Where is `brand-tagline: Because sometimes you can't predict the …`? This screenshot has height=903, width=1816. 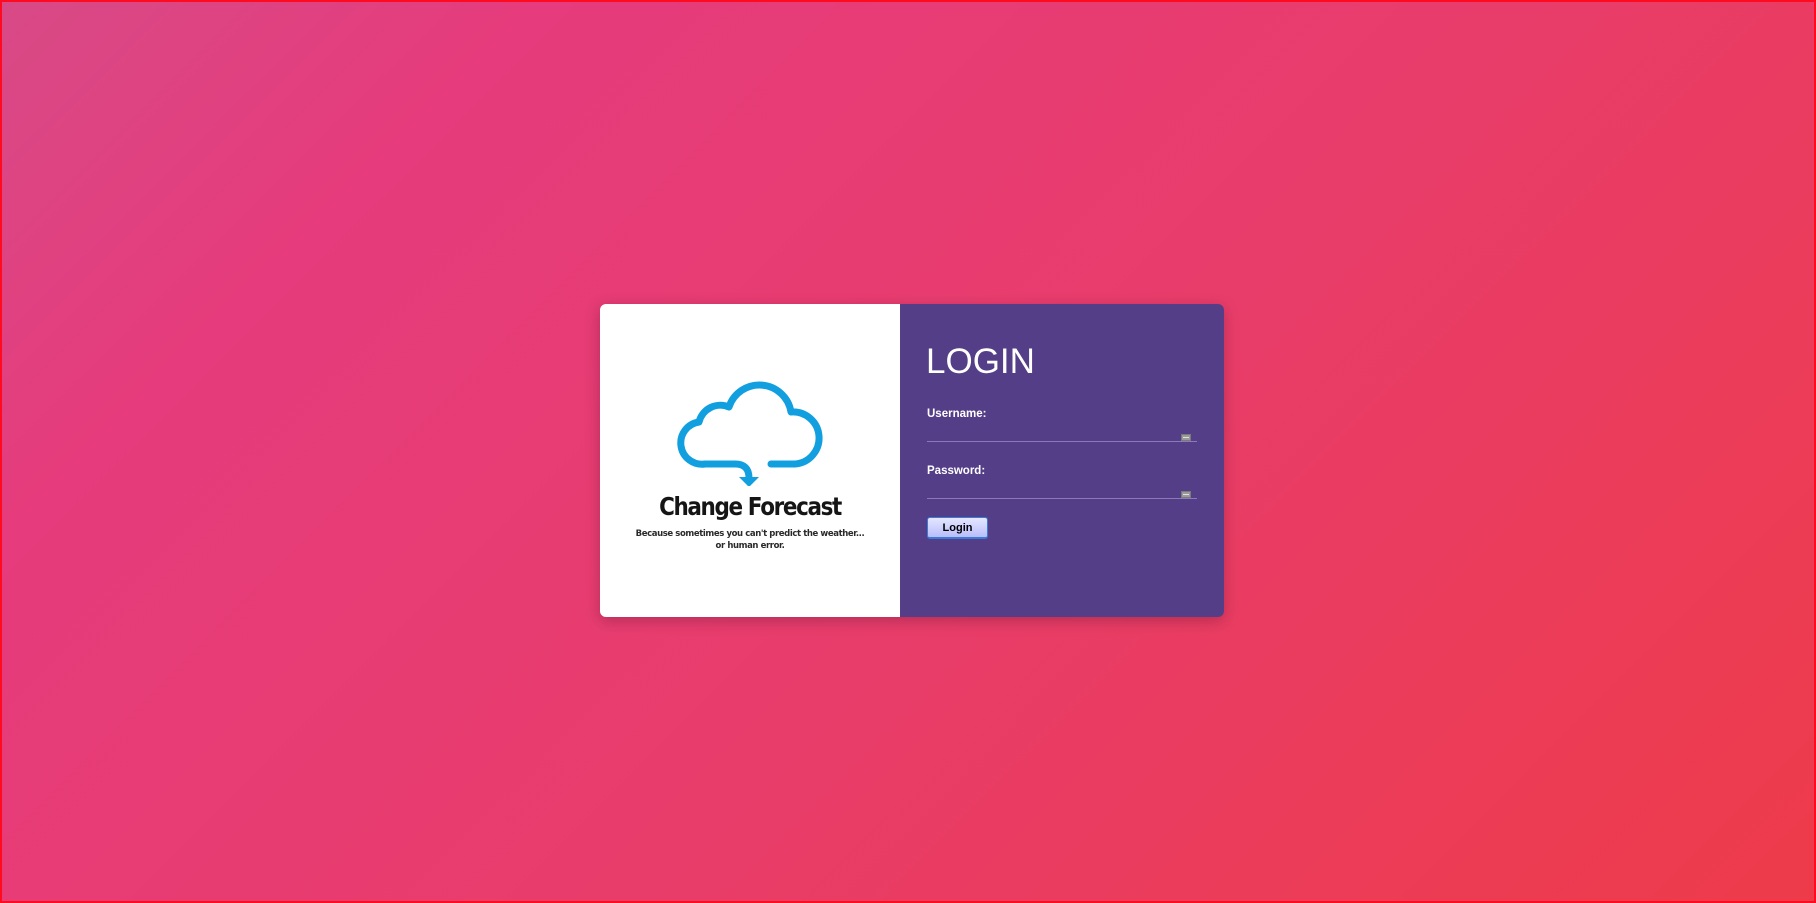 brand-tagline: Because sometimes you can't predict the … is located at coordinates (750, 540).